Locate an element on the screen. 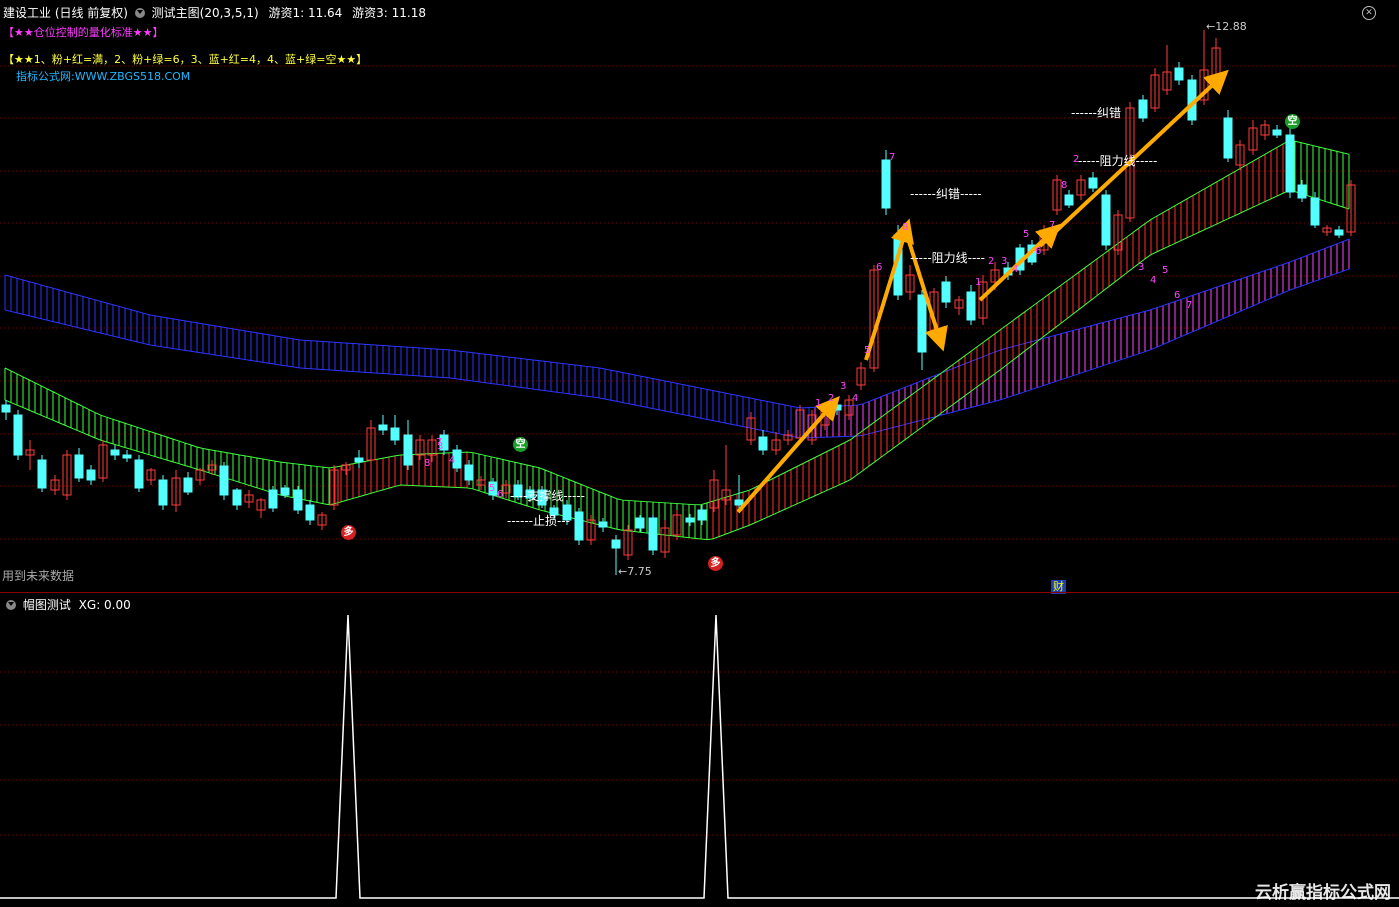 The width and height of the screenshot is (1399, 907). wave-number: 6 is located at coordinates (879, 267).